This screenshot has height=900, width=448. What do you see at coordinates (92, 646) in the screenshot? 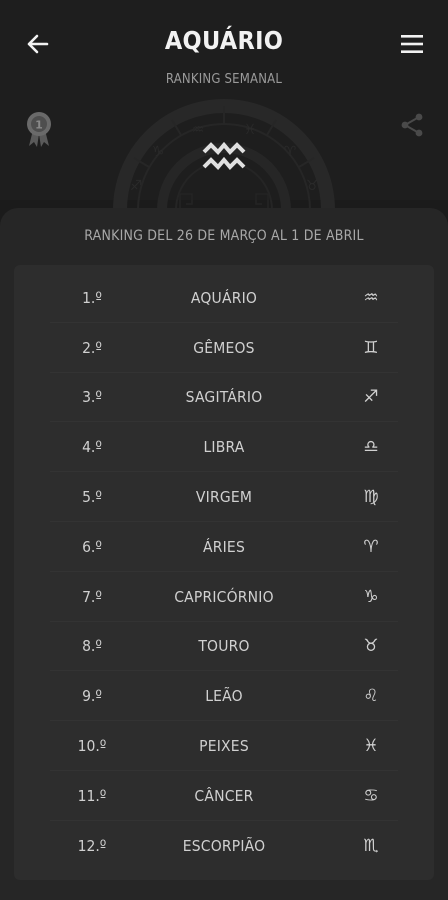
I see `rank-position: 8.º` at bounding box center [92, 646].